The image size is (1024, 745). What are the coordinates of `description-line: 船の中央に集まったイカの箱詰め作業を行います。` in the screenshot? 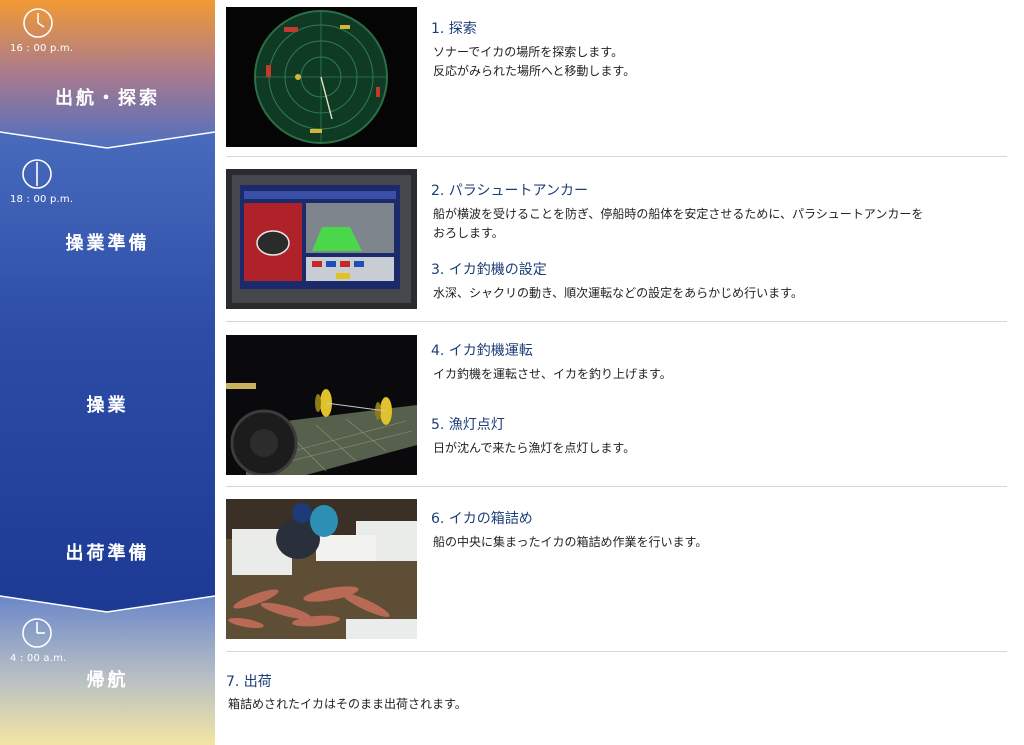 It's located at (570, 542).